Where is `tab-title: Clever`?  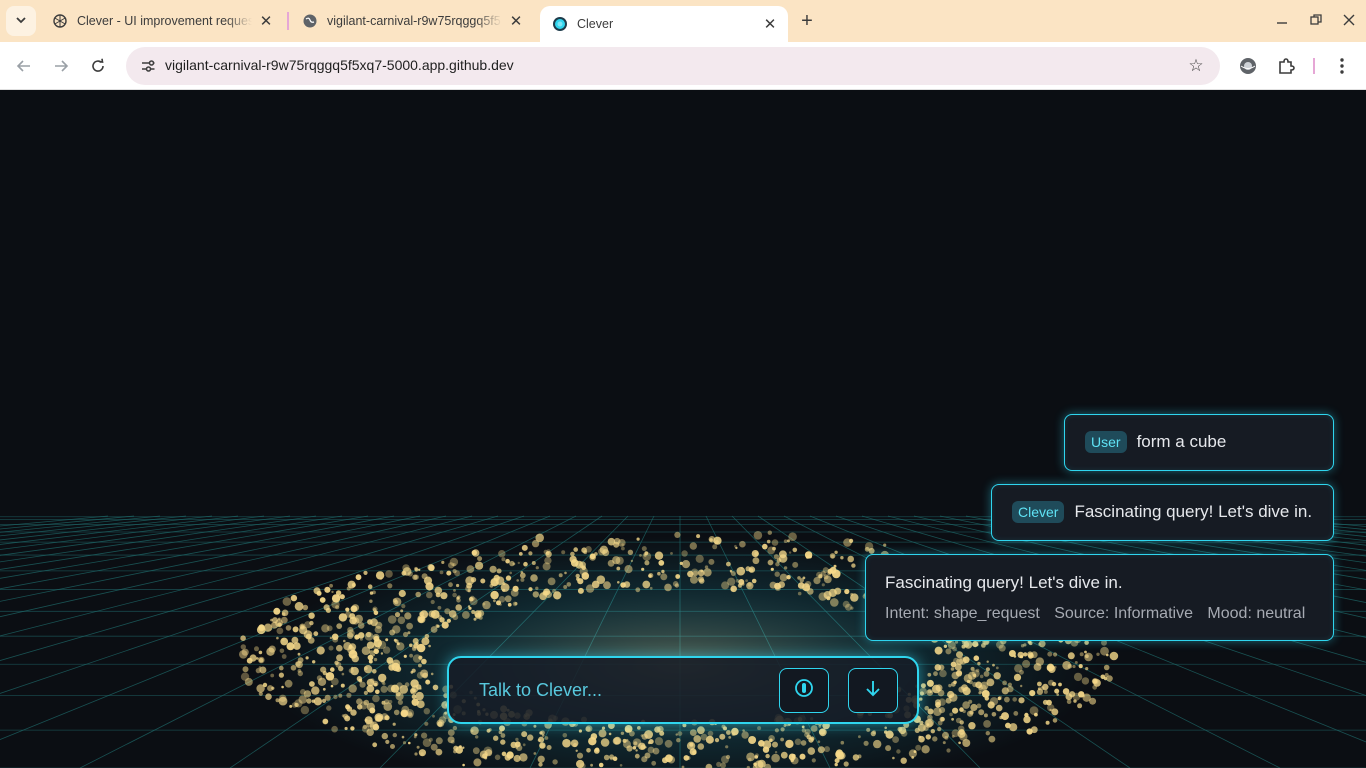
tab-title: Clever is located at coordinates (595, 24).